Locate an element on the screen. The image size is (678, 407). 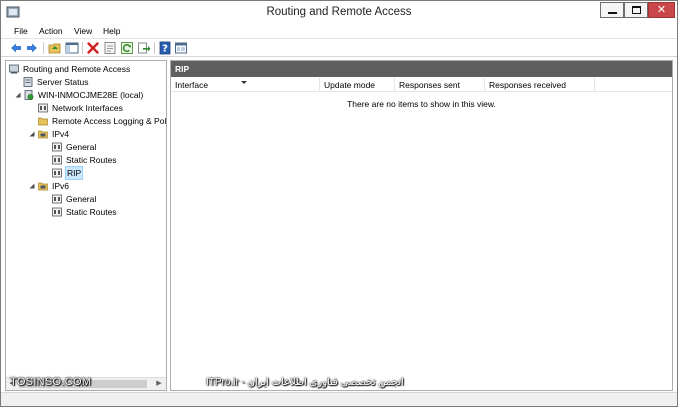
tree-label: Remote Access Logging & Pol is located at coordinates (109, 121).